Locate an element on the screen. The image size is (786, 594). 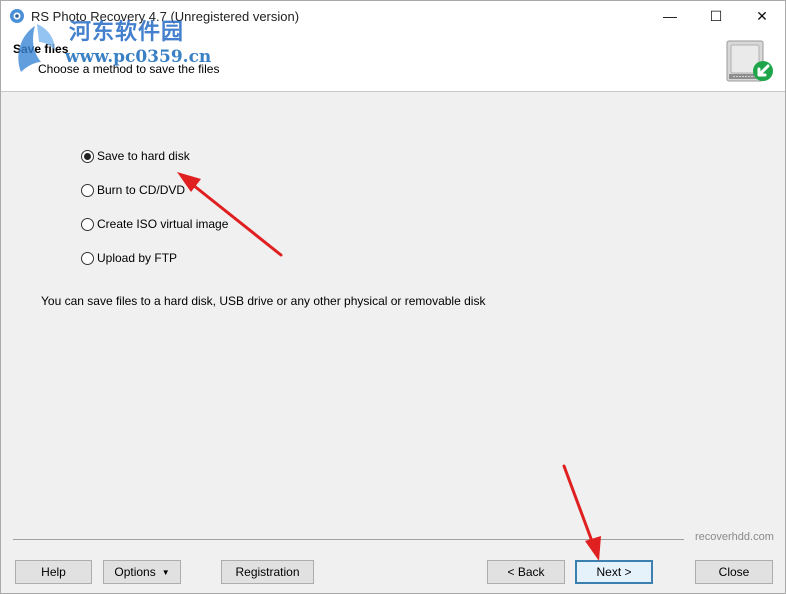
next-button-label: Next > is located at coordinates (614, 572).